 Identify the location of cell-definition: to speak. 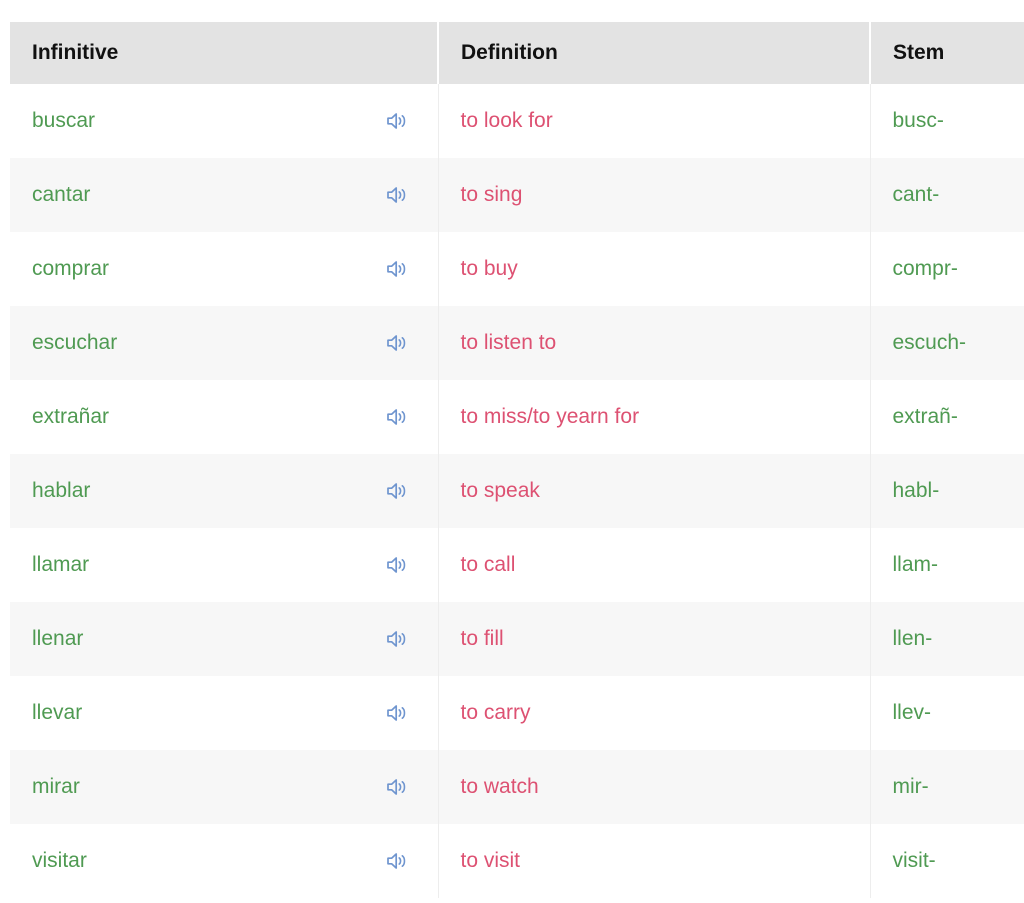
(654, 491).